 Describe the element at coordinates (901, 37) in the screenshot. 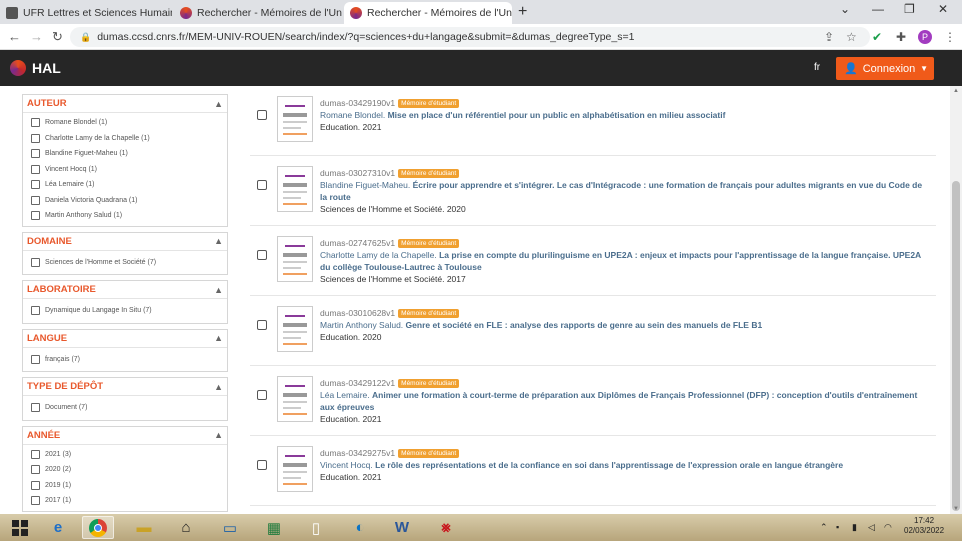

I see `extensions-puzzle-icon: ✚` at that location.